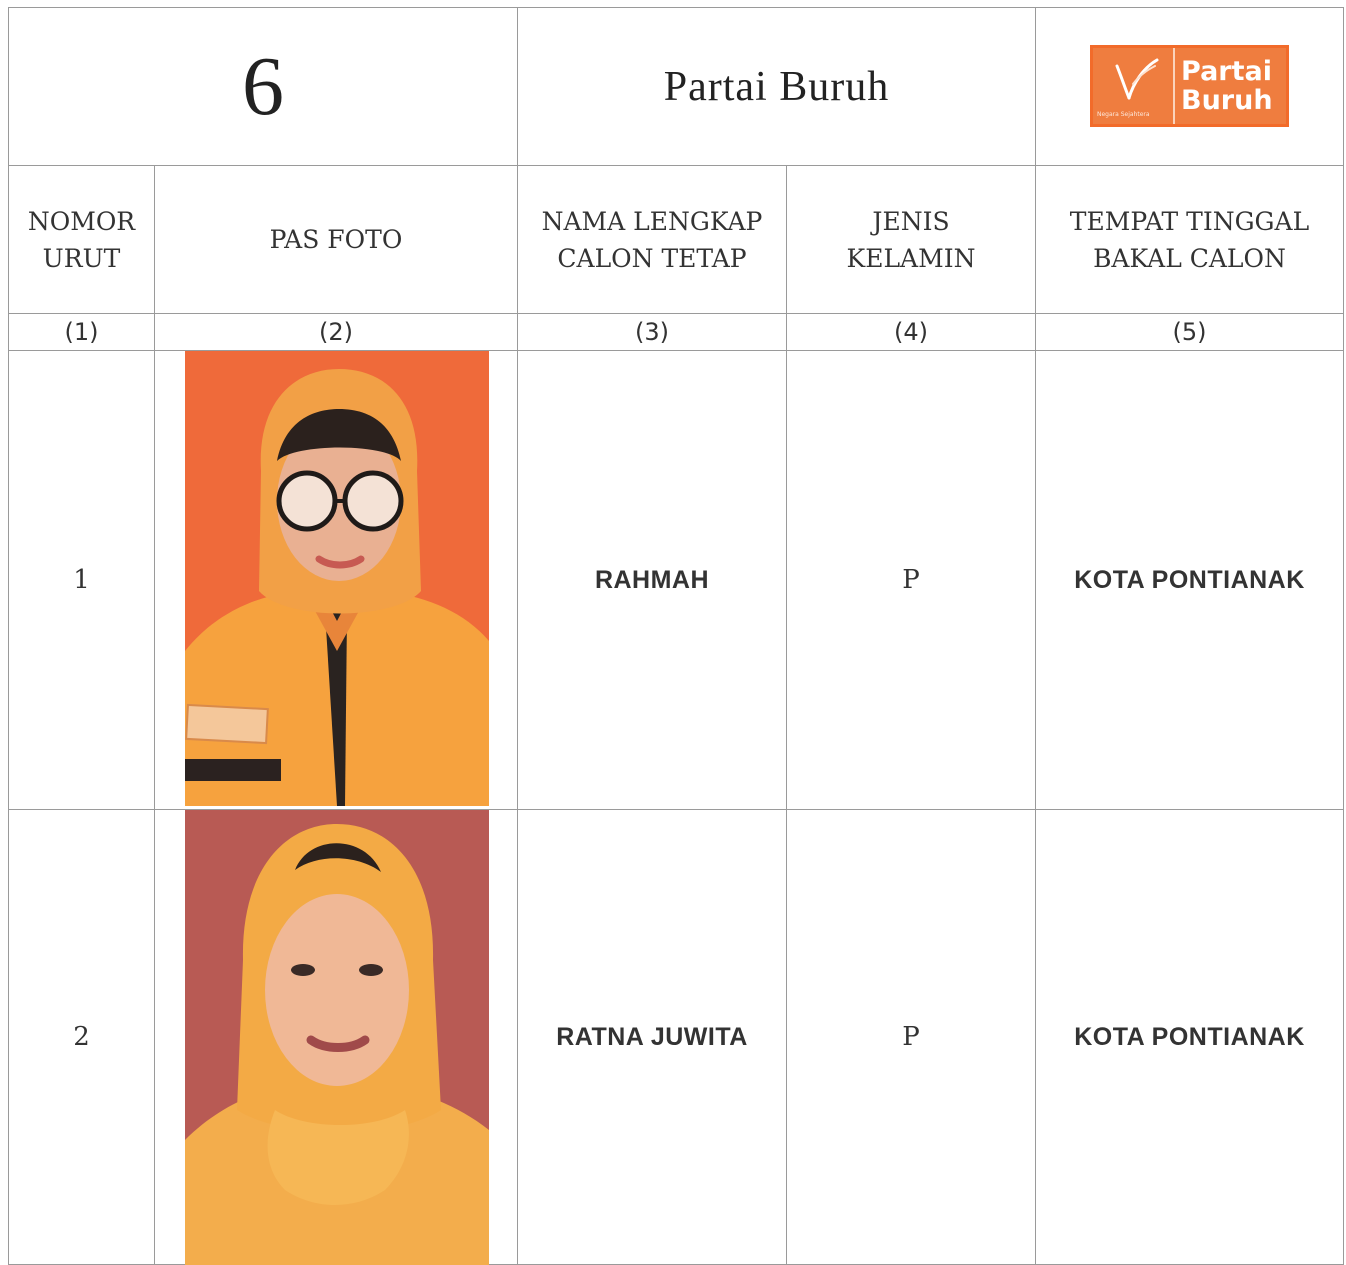 The image size is (1346, 1265). I want to click on colnum-2: (2), so click(336, 332).